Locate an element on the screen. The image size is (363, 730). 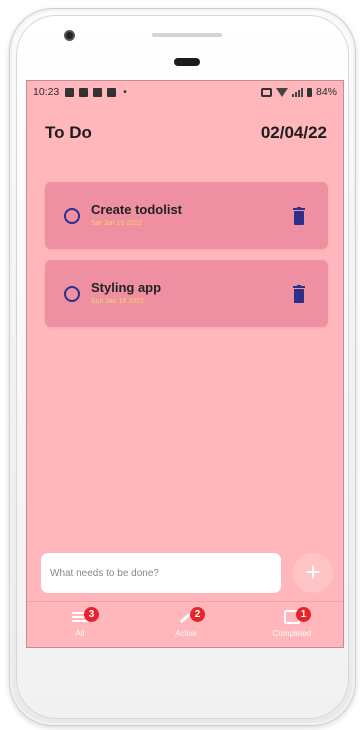
pencil-icon: 2 is located at coordinates (191, 615).